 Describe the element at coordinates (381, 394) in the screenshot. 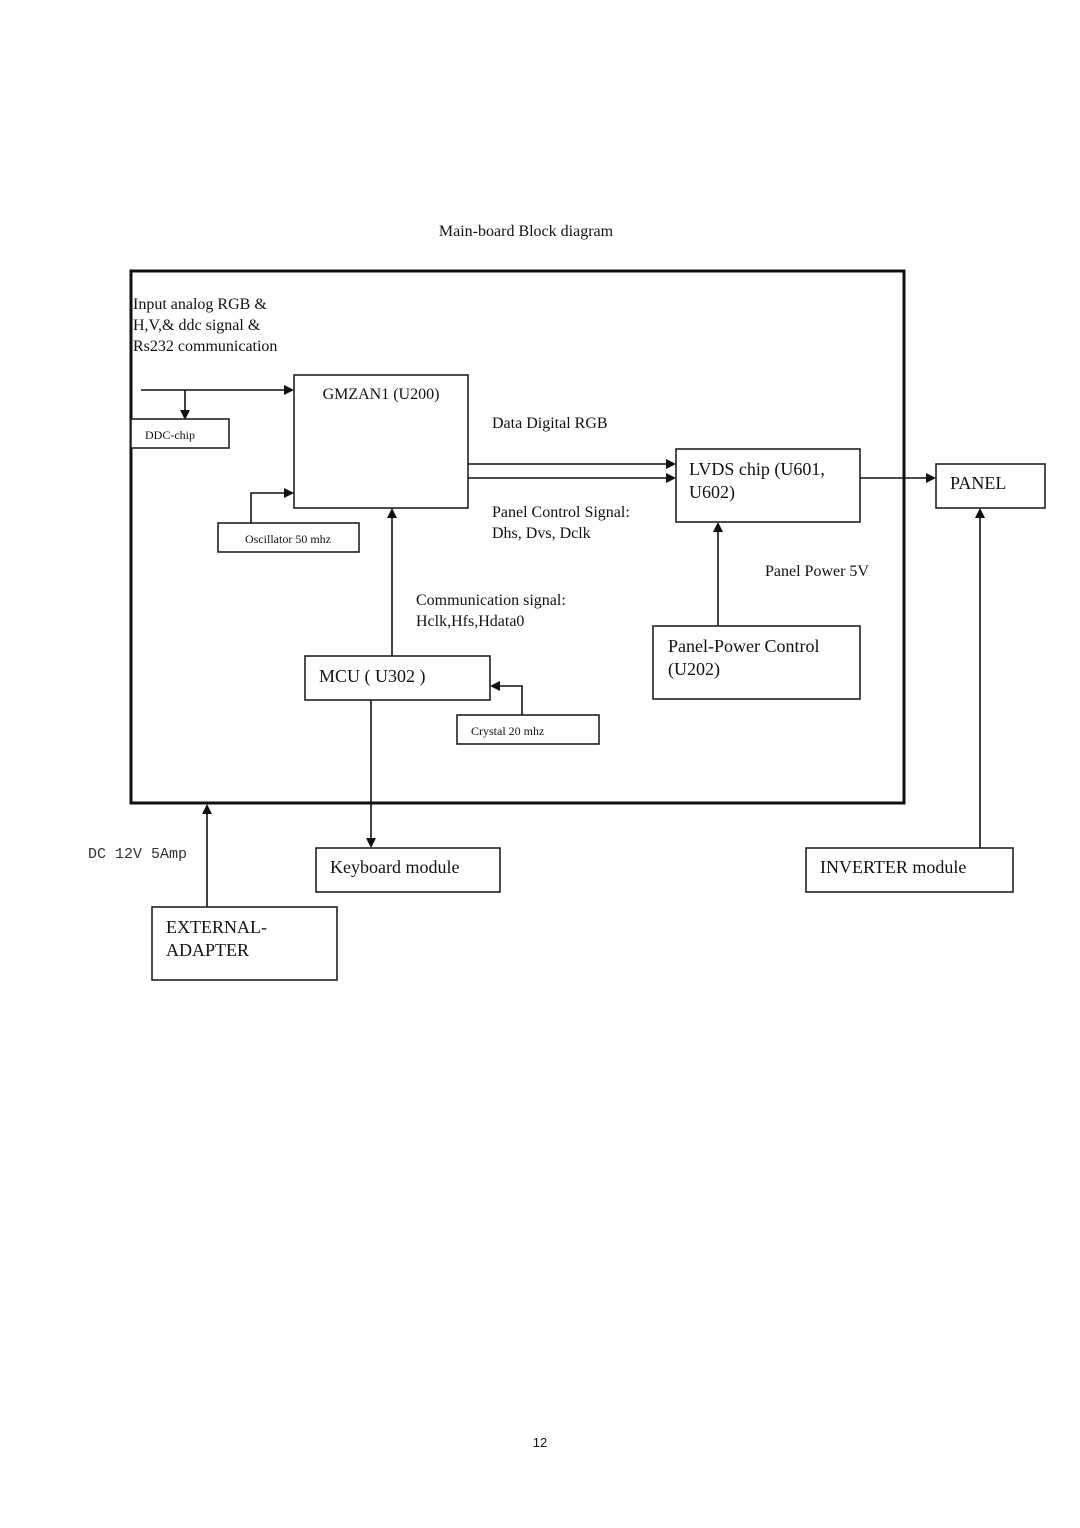

I see `gmzan1-label: GMZAN1 (U200)` at that location.